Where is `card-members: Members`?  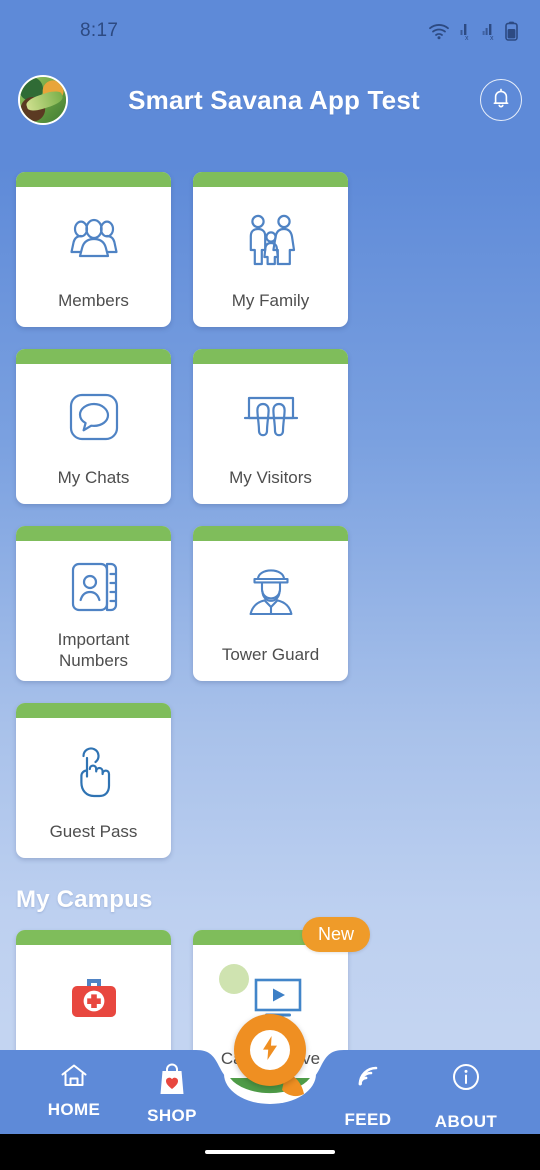
card-members: Members is located at coordinates (93, 249).